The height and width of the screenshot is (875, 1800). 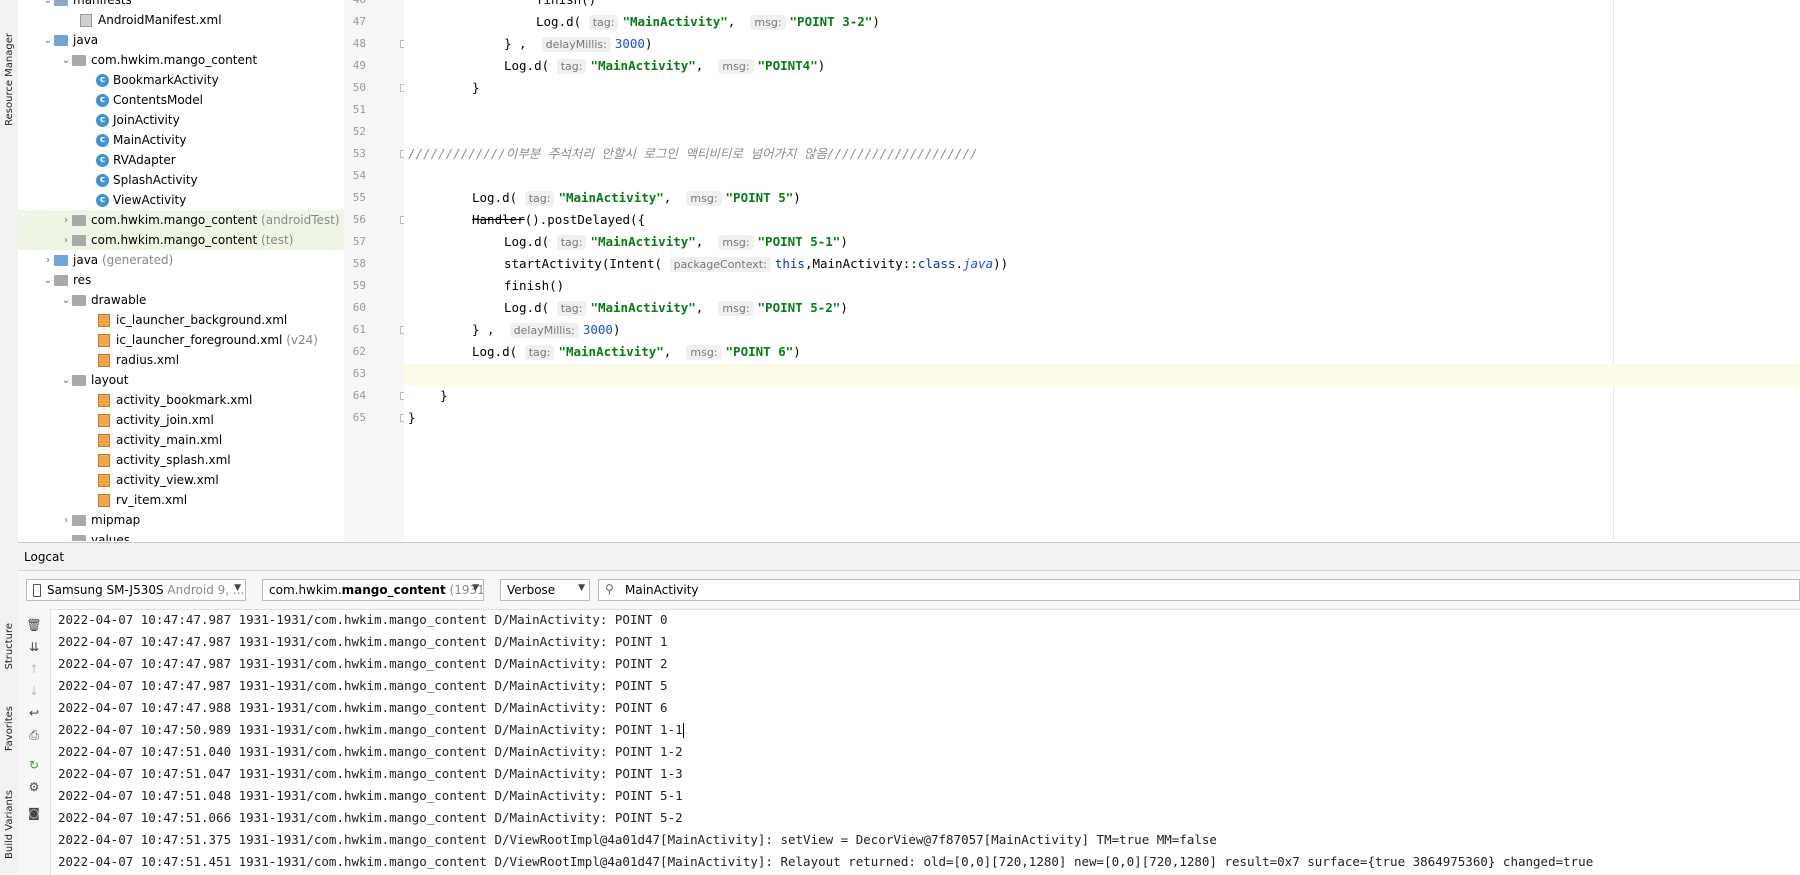 What do you see at coordinates (34, 691) in the screenshot?
I see `down-icon: ↓` at bounding box center [34, 691].